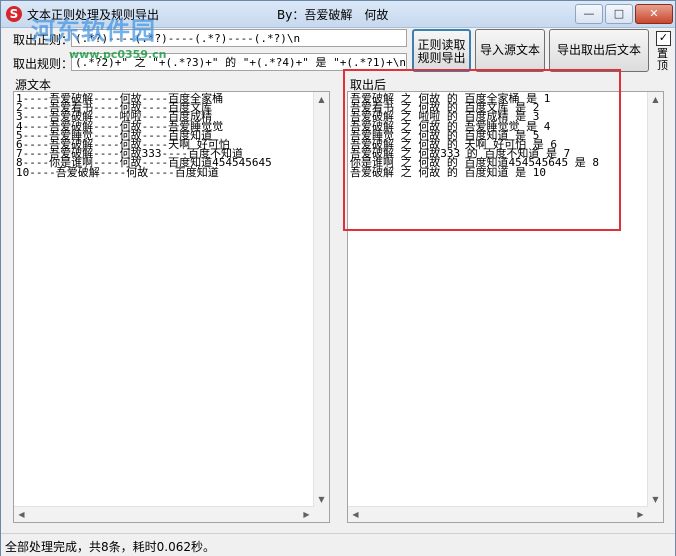  Describe the element at coordinates (663, 38) in the screenshot. I see `topmost-checkbox: ✓` at that location.